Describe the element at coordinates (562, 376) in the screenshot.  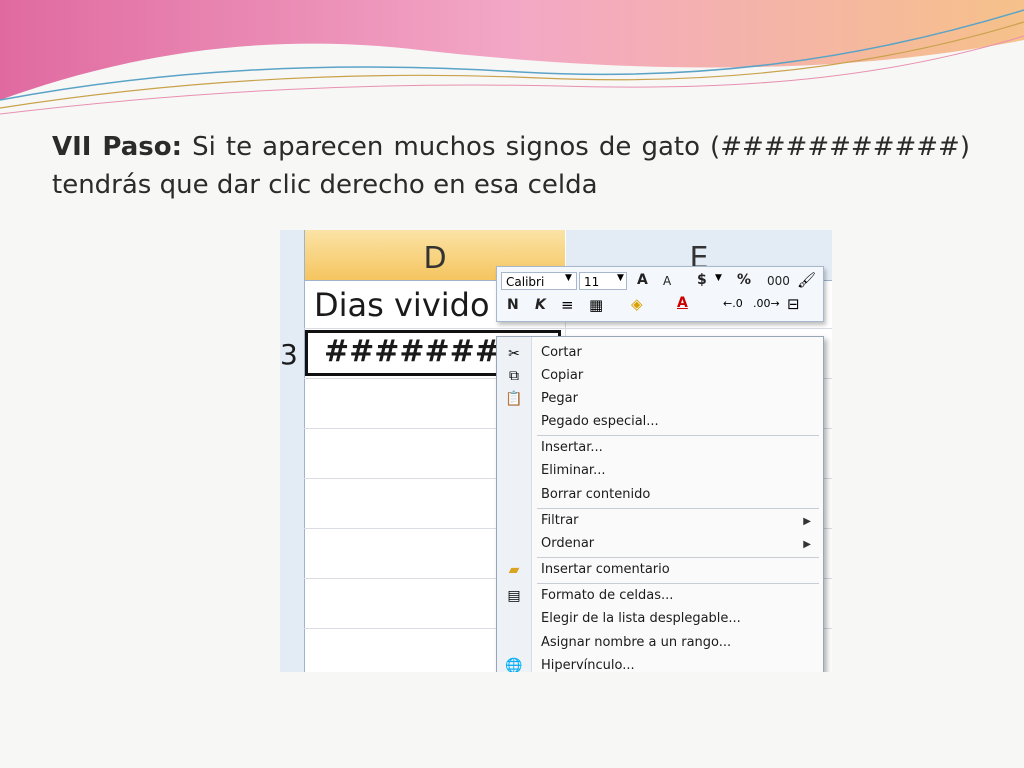
I see `menu-item-copy: Copiar` at that location.